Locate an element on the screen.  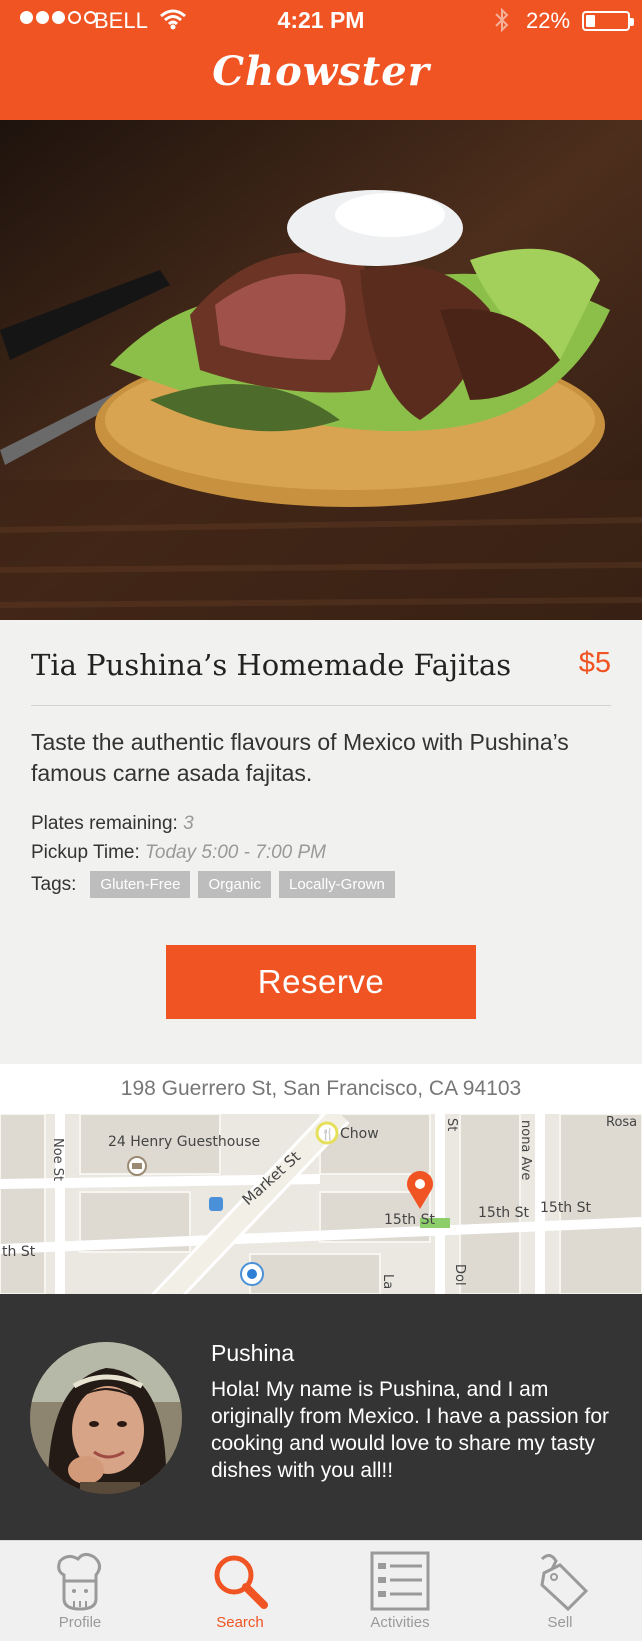
tab-profile: Profile is located at coordinates (80, 1591).